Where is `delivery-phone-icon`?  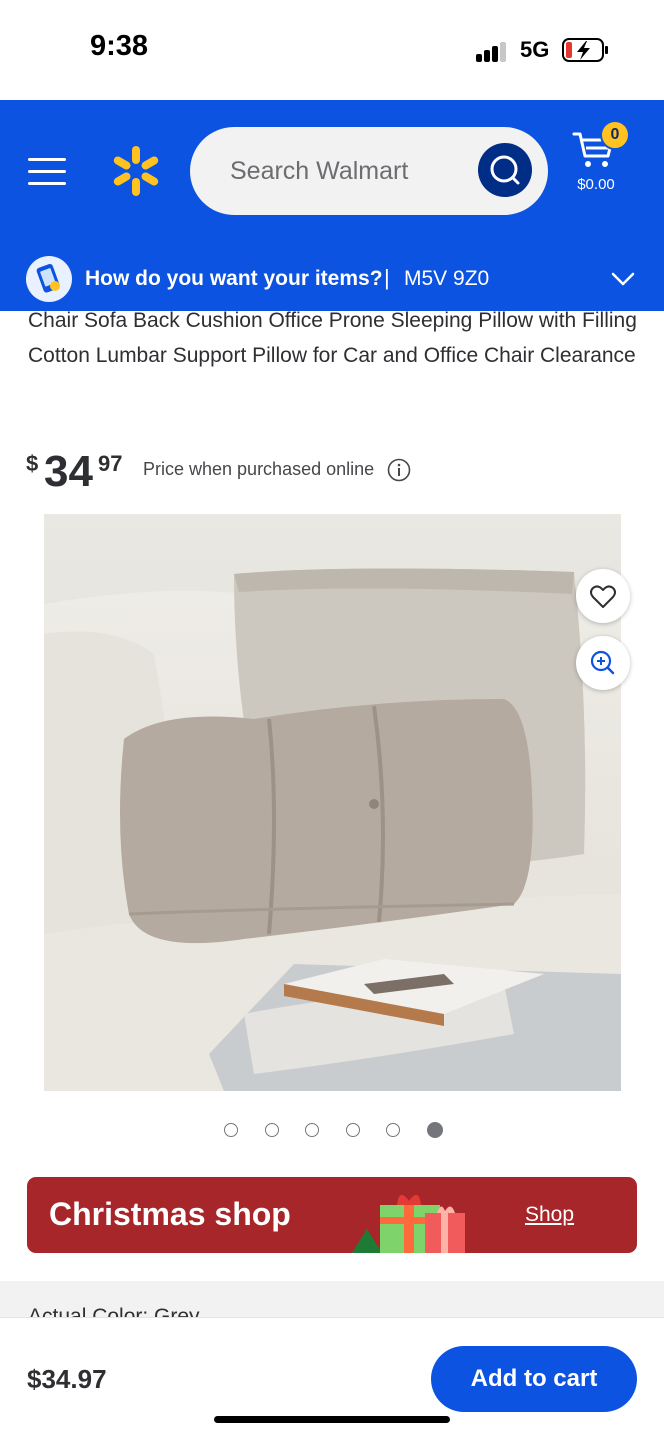
delivery-phone-icon is located at coordinates (49, 279).